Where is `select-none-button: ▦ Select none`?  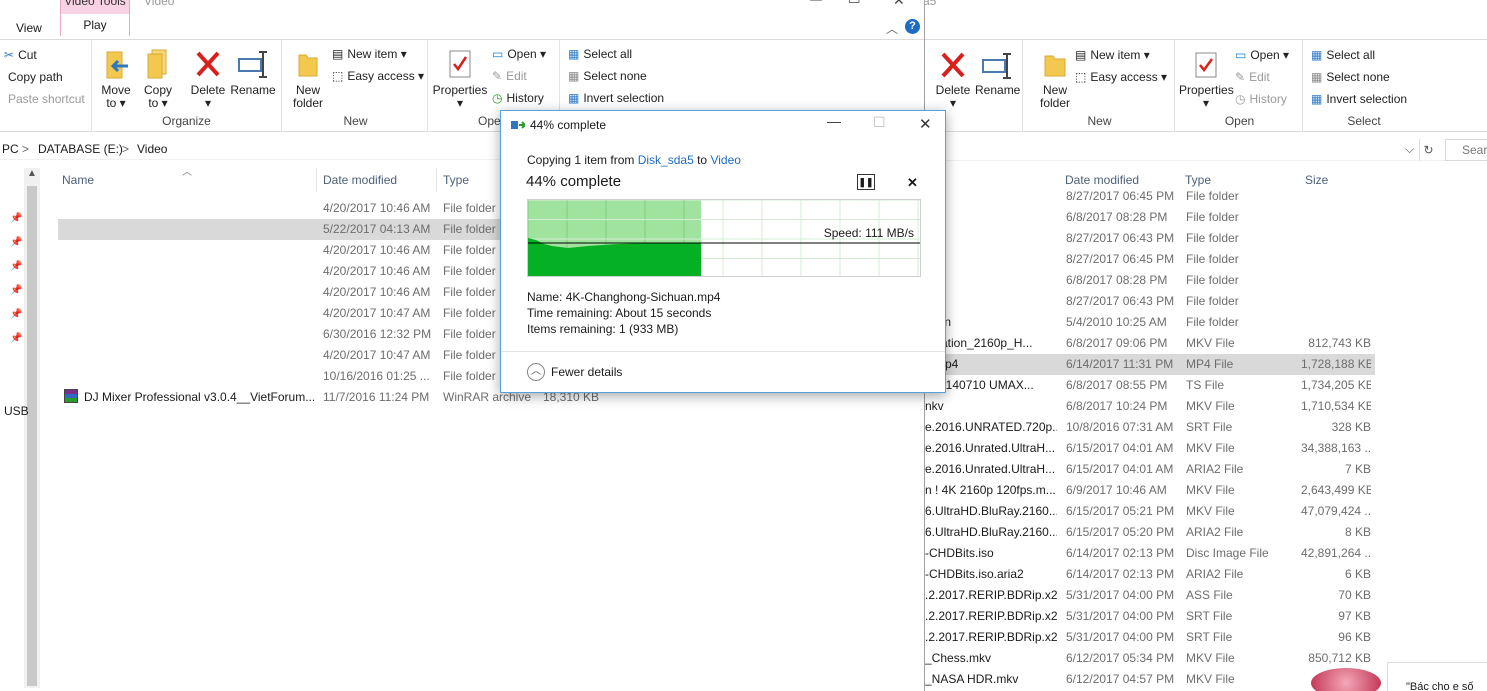
select-none-button: ▦ Select none is located at coordinates (607, 76).